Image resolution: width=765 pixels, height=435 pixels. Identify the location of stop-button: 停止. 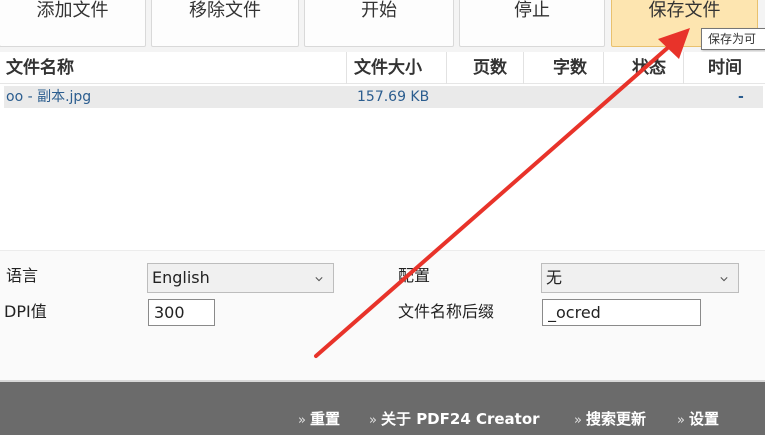
(532, 23).